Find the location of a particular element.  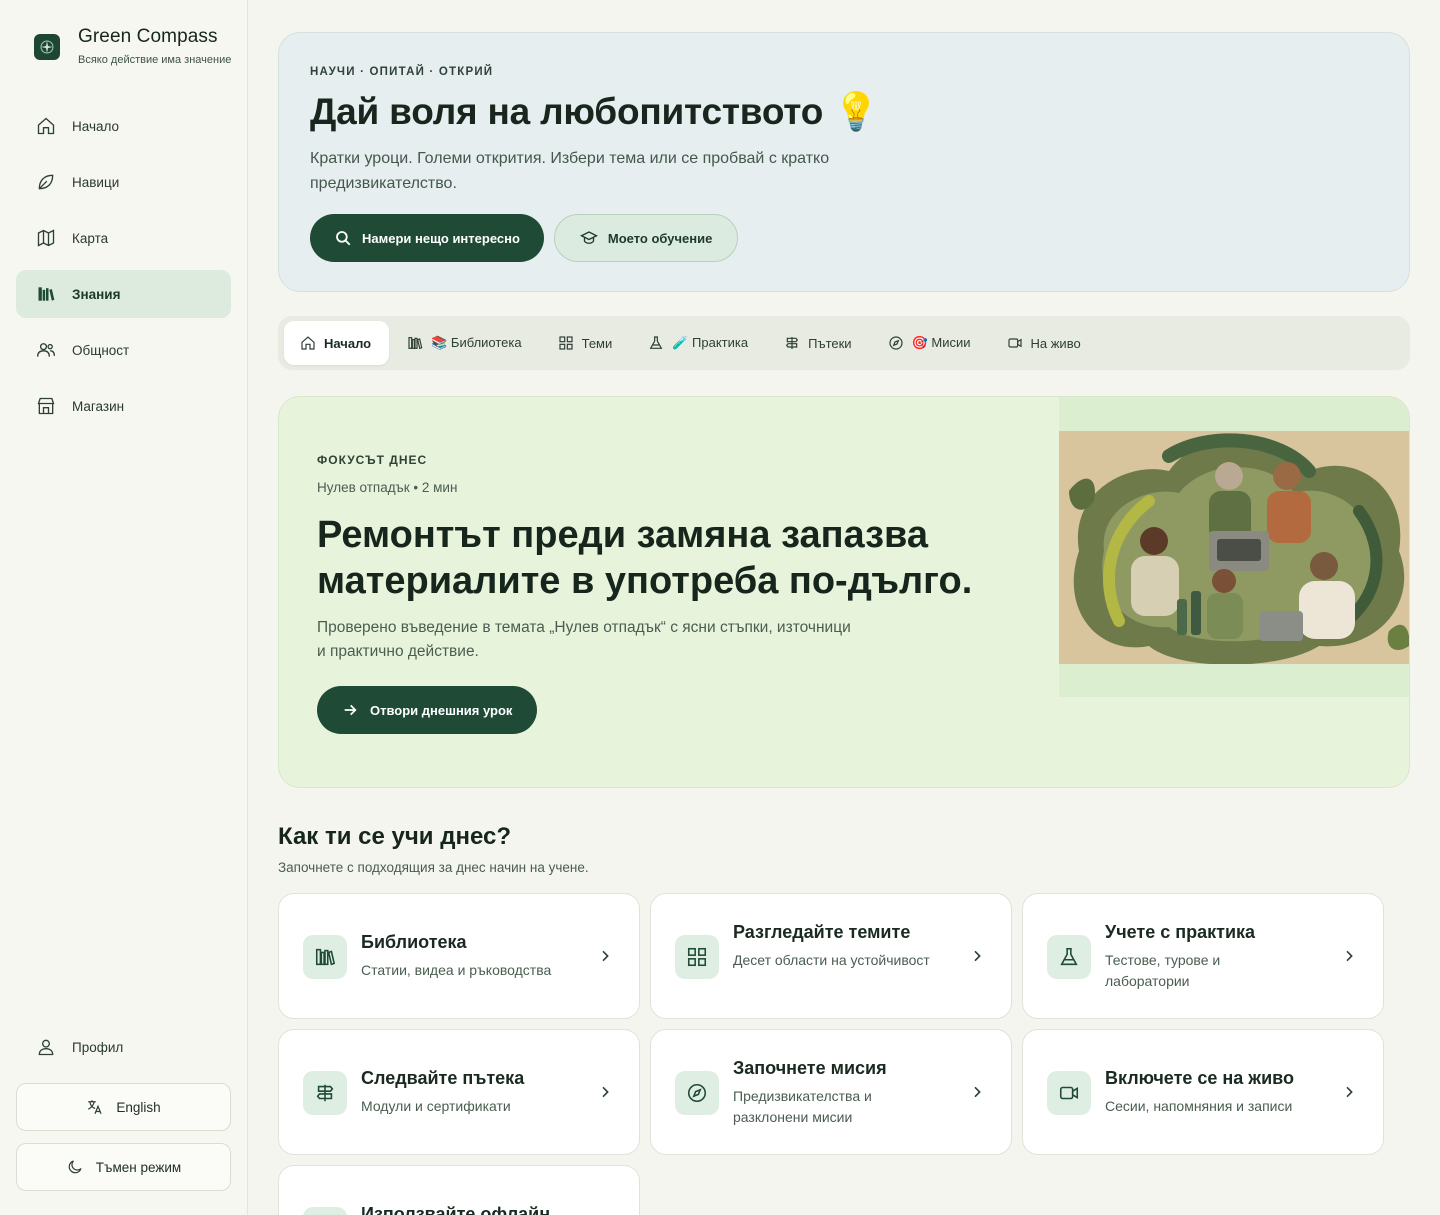

tab-topics: Теми is located at coordinates (585, 343).